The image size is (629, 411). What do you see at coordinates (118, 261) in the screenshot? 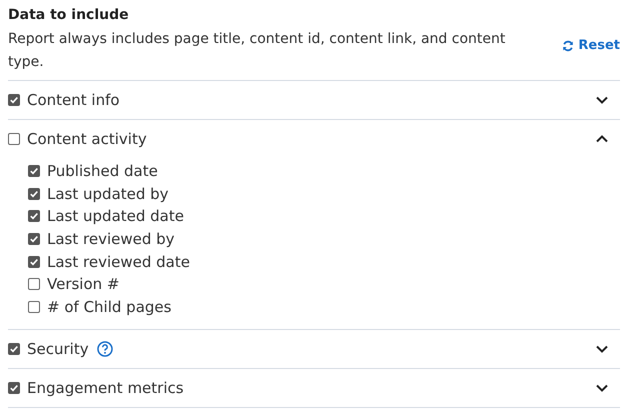
I see `option-label: Last reviewed date` at bounding box center [118, 261].